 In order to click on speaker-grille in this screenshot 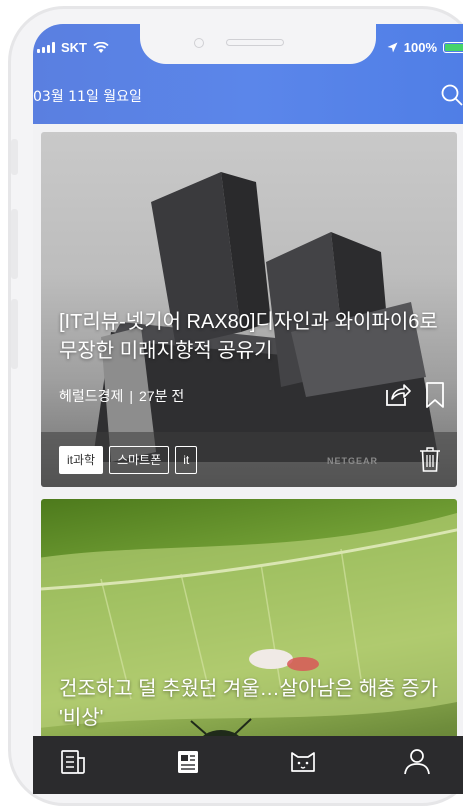, I will do `click(255, 42)`.